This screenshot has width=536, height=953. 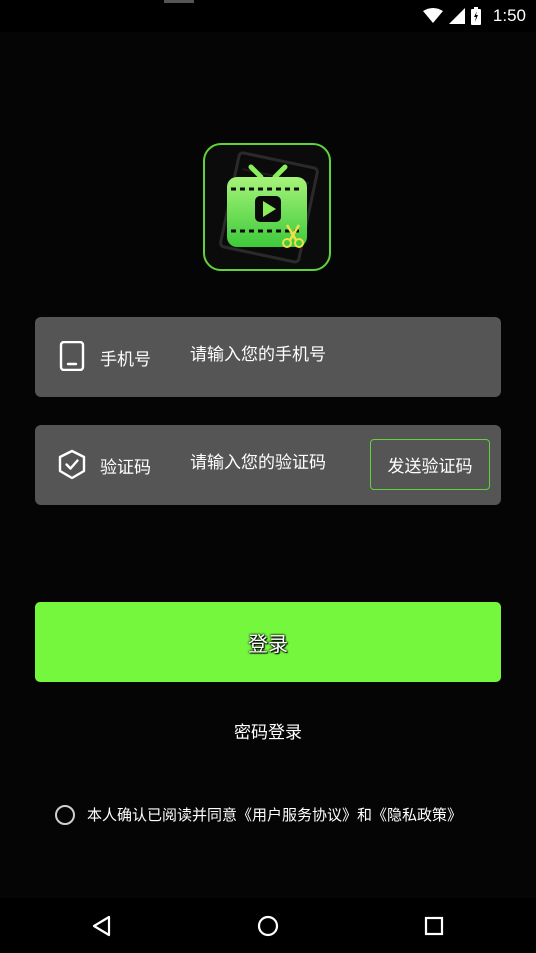 I want to click on status-notch, so click(x=179, y=1).